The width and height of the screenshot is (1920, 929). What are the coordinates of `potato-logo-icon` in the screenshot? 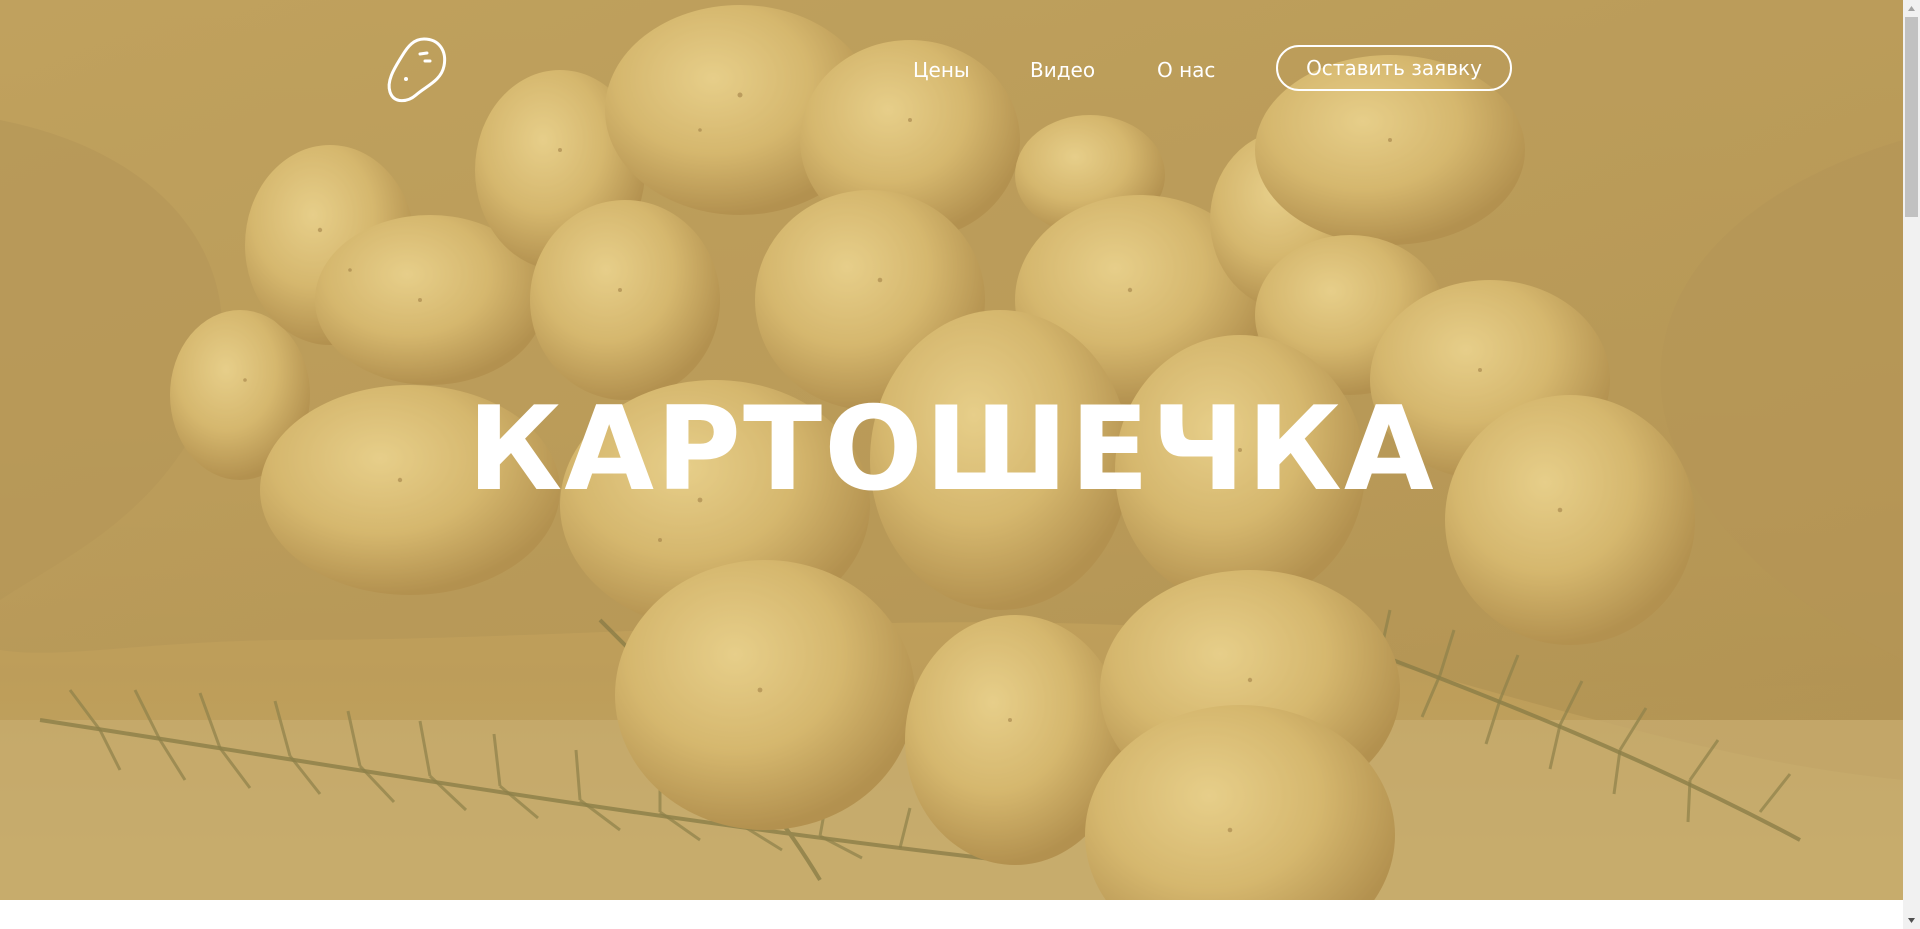 It's located at (417, 70).